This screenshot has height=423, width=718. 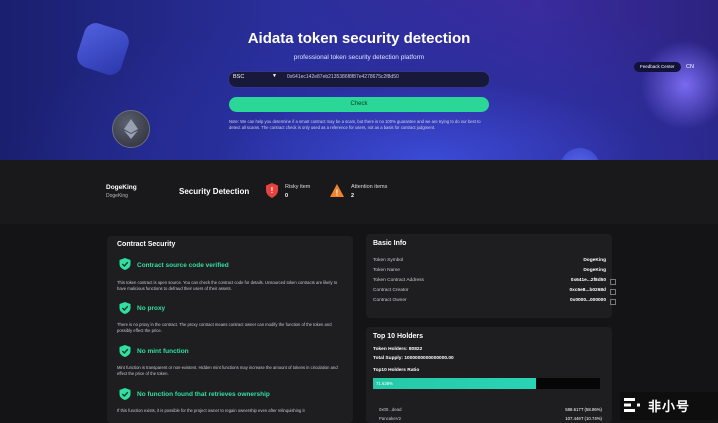 I want to click on basic-info-label: Token Contract Address, so click(x=398, y=280).